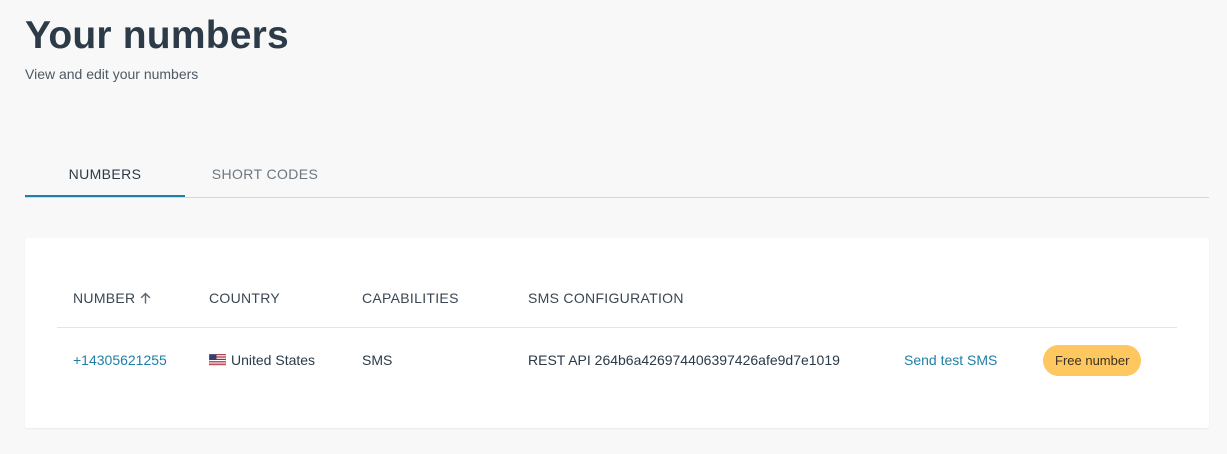 The width and height of the screenshot is (1227, 454). I want to click on tab-numbers: NUMBERS, so click(105, 174).